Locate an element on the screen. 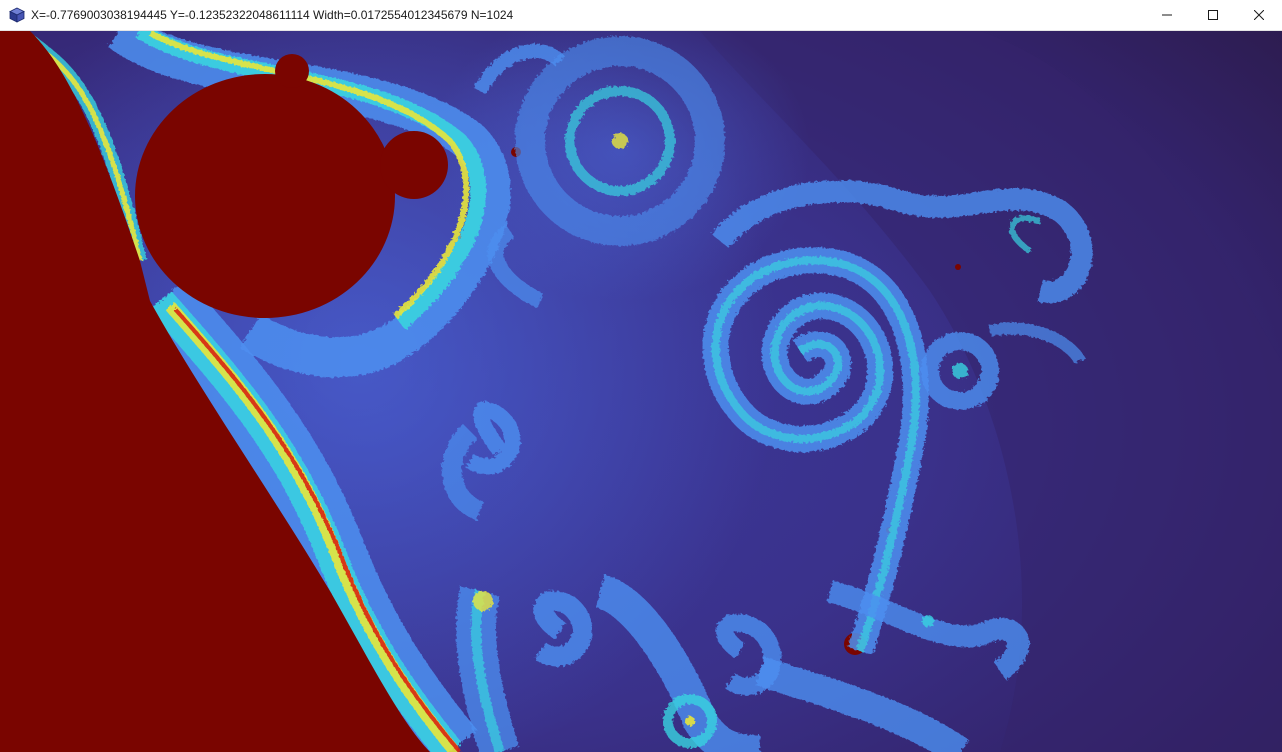  minimize-button is located at coordinates (1167, 15).